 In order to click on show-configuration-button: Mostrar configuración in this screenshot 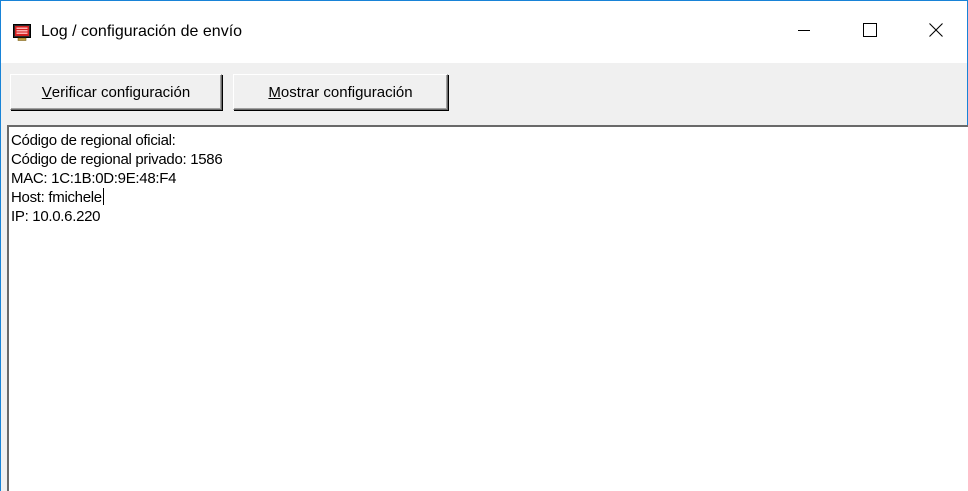, I will do `click(340, 92)`.